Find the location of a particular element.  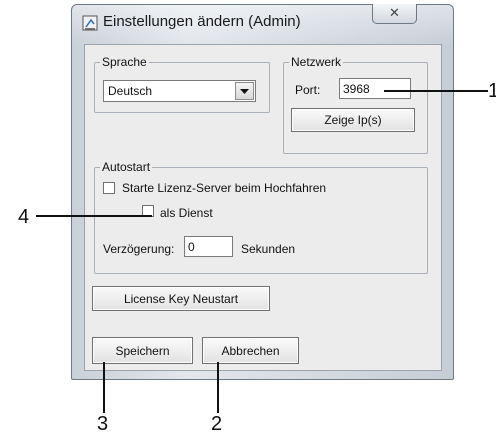

cancel-button: Abbrechen is located at coordinates (250, 350).